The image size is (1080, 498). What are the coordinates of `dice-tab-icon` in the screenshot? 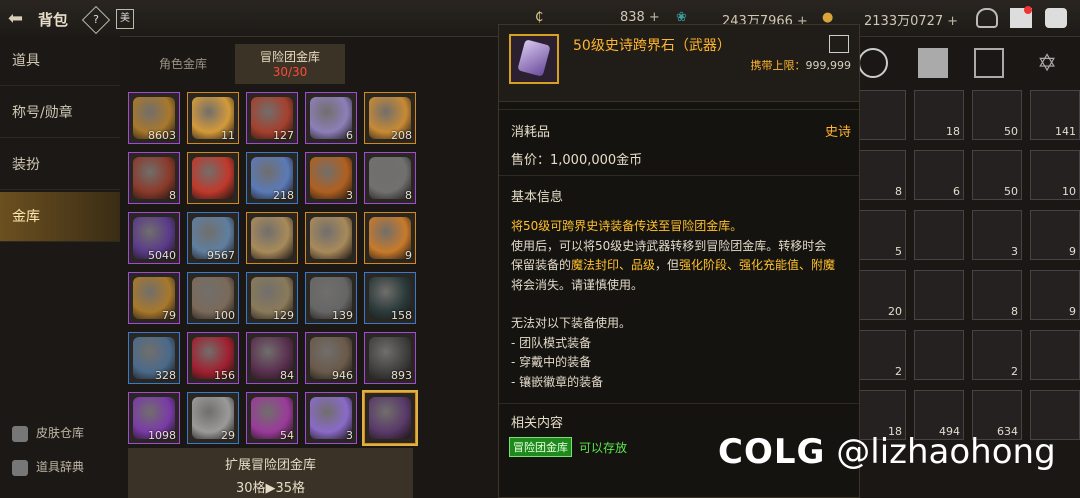 It's located at (933, 63).